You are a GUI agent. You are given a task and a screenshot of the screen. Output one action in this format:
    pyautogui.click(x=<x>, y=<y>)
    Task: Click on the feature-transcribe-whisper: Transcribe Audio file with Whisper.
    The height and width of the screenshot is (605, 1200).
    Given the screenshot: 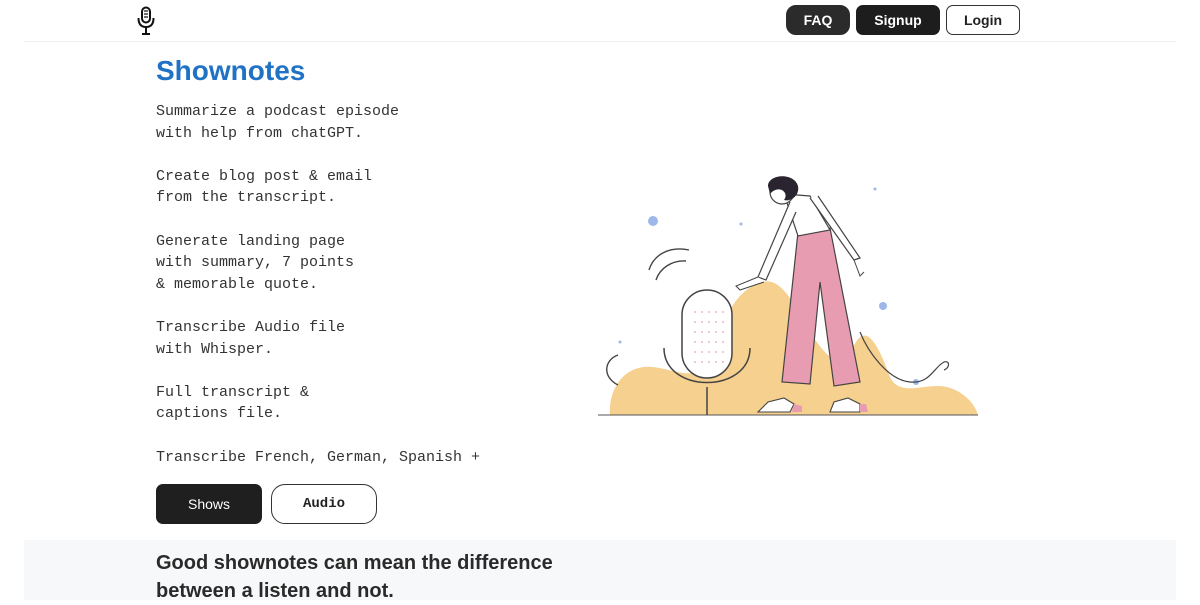 What is the action you would take?
    pyautogui.click(x=251, y=338)
    